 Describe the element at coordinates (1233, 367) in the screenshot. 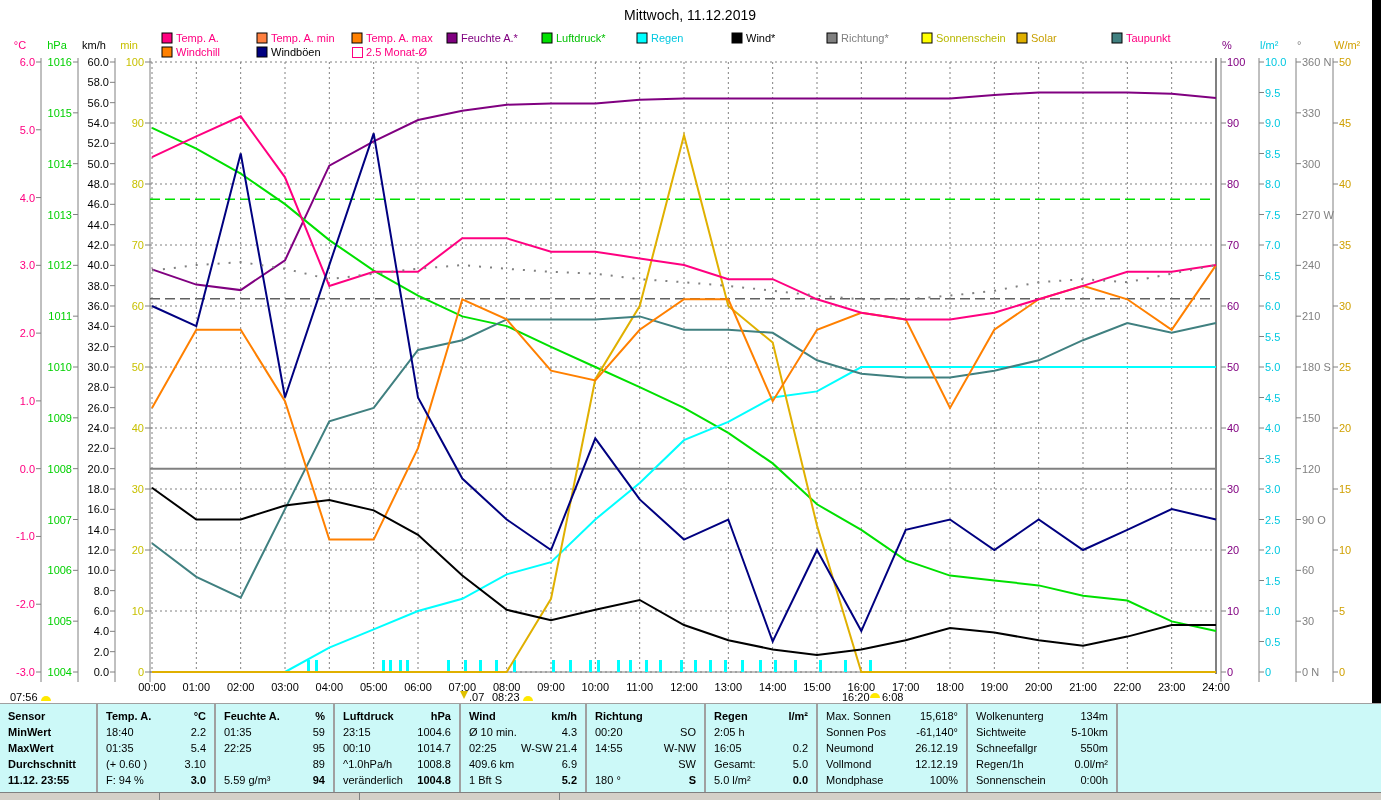

I see `axis-tick-label: 50` at that location.